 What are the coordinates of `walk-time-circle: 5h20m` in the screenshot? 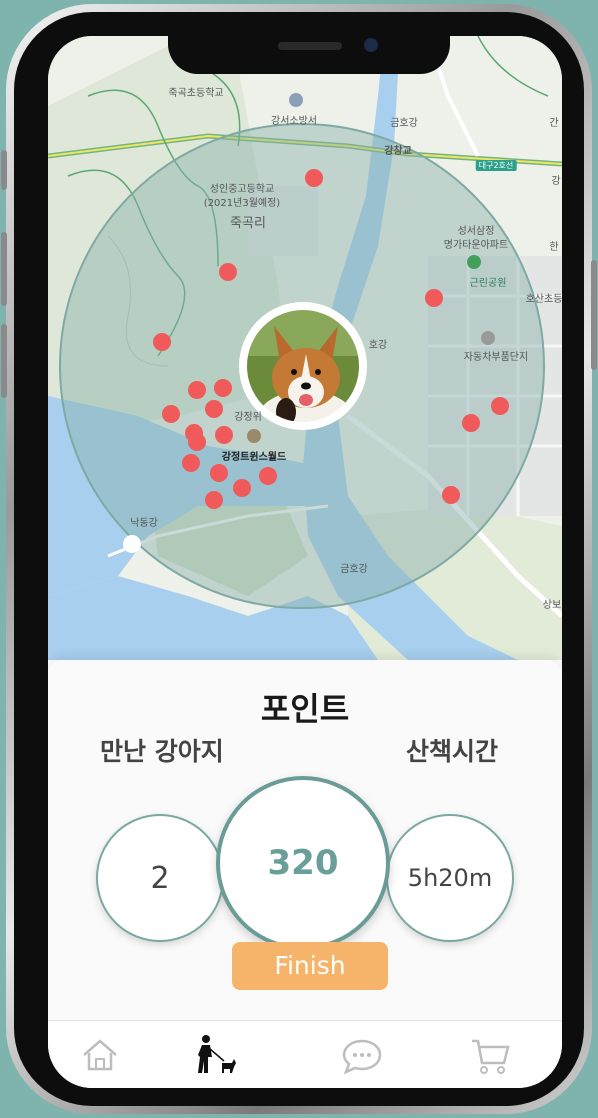 It's located at (450, 878).